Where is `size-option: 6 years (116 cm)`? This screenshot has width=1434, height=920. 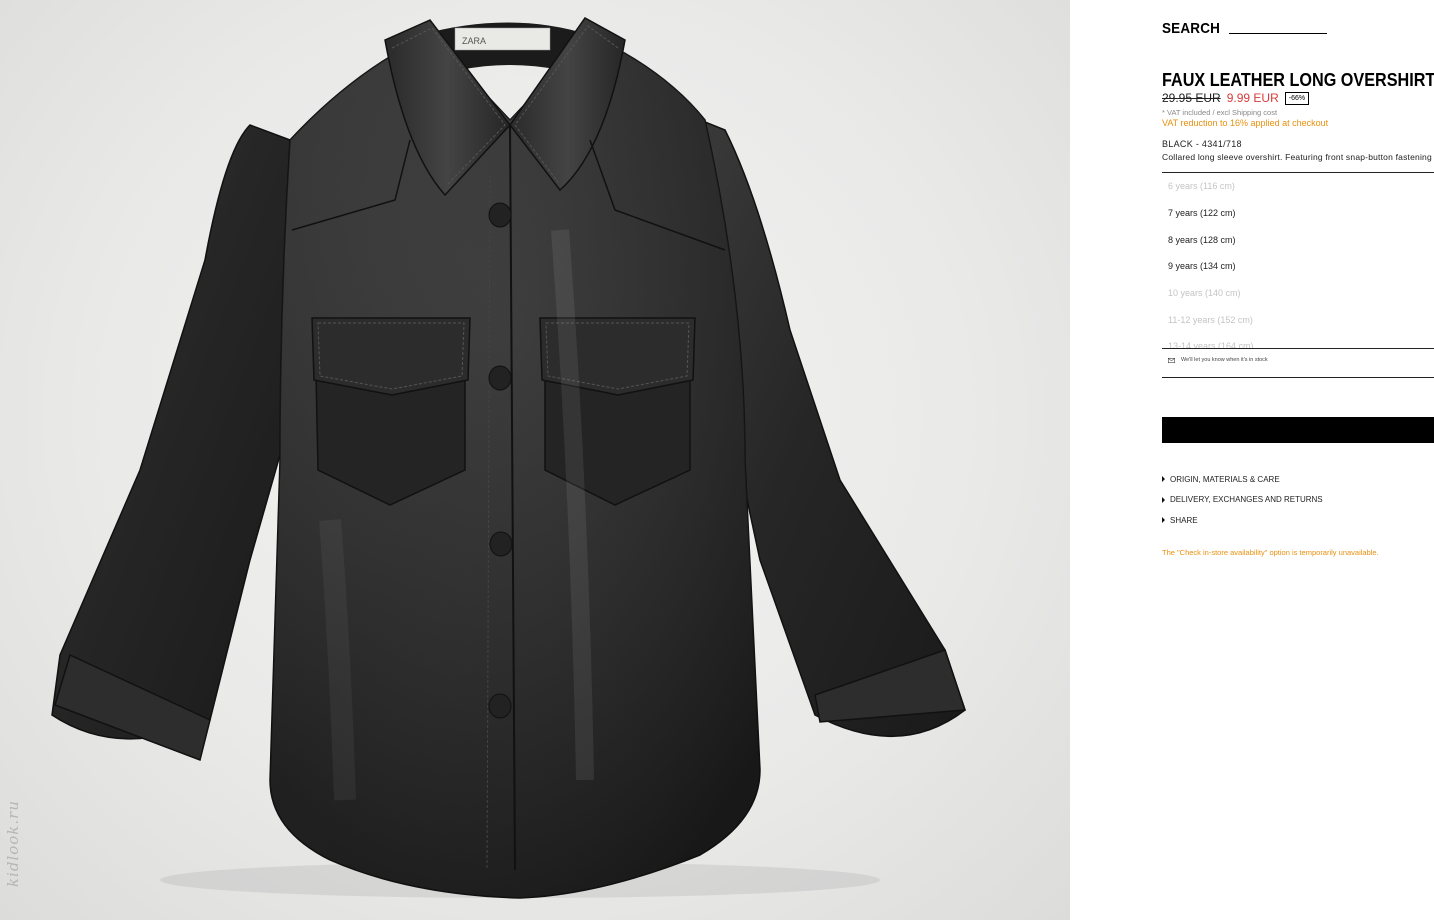
size-option: 6 years (116 cm) is located at coordinates (1298, 186).